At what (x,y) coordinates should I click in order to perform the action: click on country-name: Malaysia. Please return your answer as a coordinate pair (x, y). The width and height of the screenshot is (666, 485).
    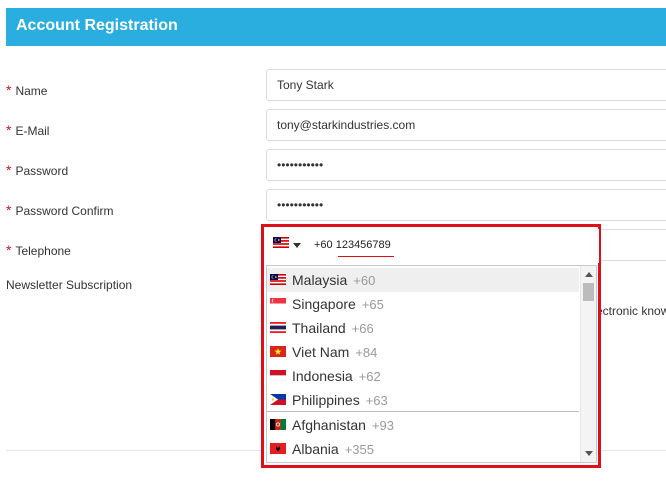
    Looking at the image, I should click on (320, 280).